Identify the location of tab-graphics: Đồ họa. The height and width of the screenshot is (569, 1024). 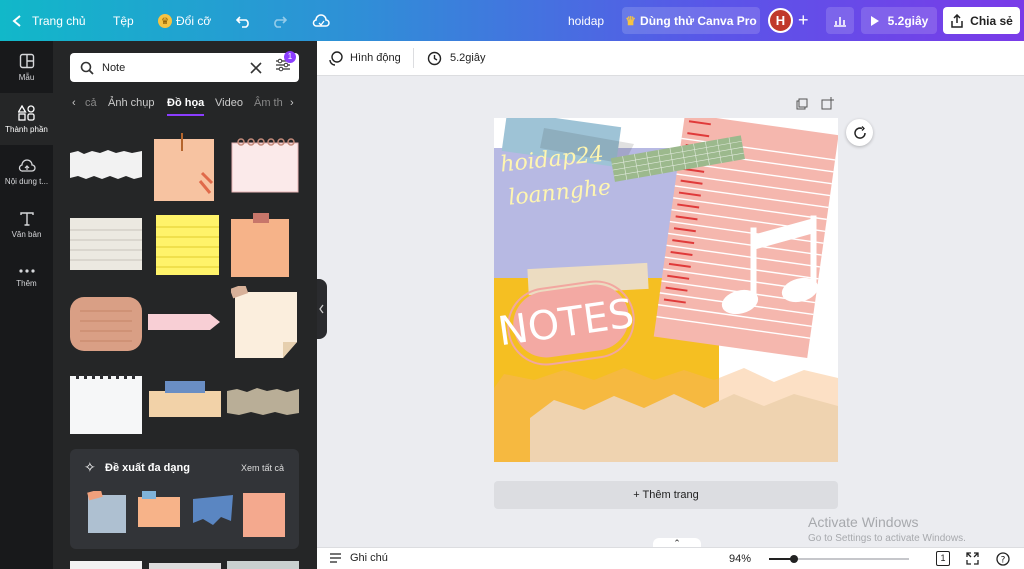
(186, 106).